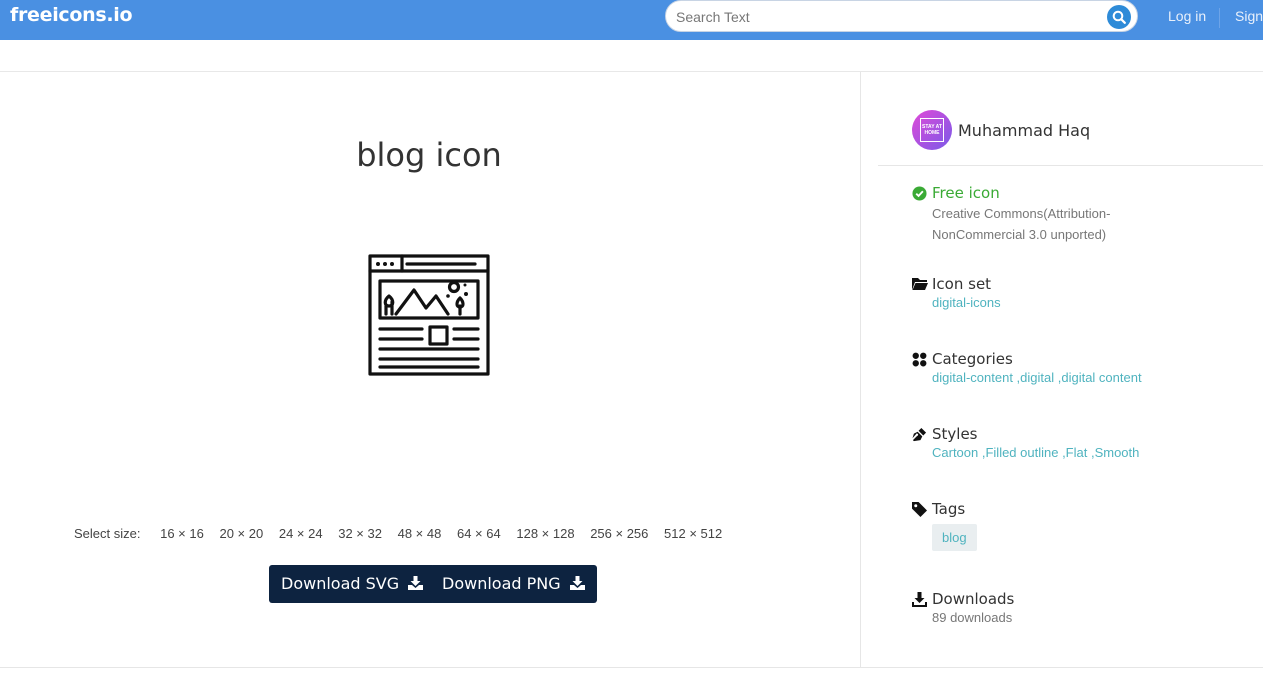 This screenshot has height=679, width=1263. Describe the element at coordinates (1021, 213) in the screenshot. I see `license-text: Creative Commons(Attribution-` at that location.